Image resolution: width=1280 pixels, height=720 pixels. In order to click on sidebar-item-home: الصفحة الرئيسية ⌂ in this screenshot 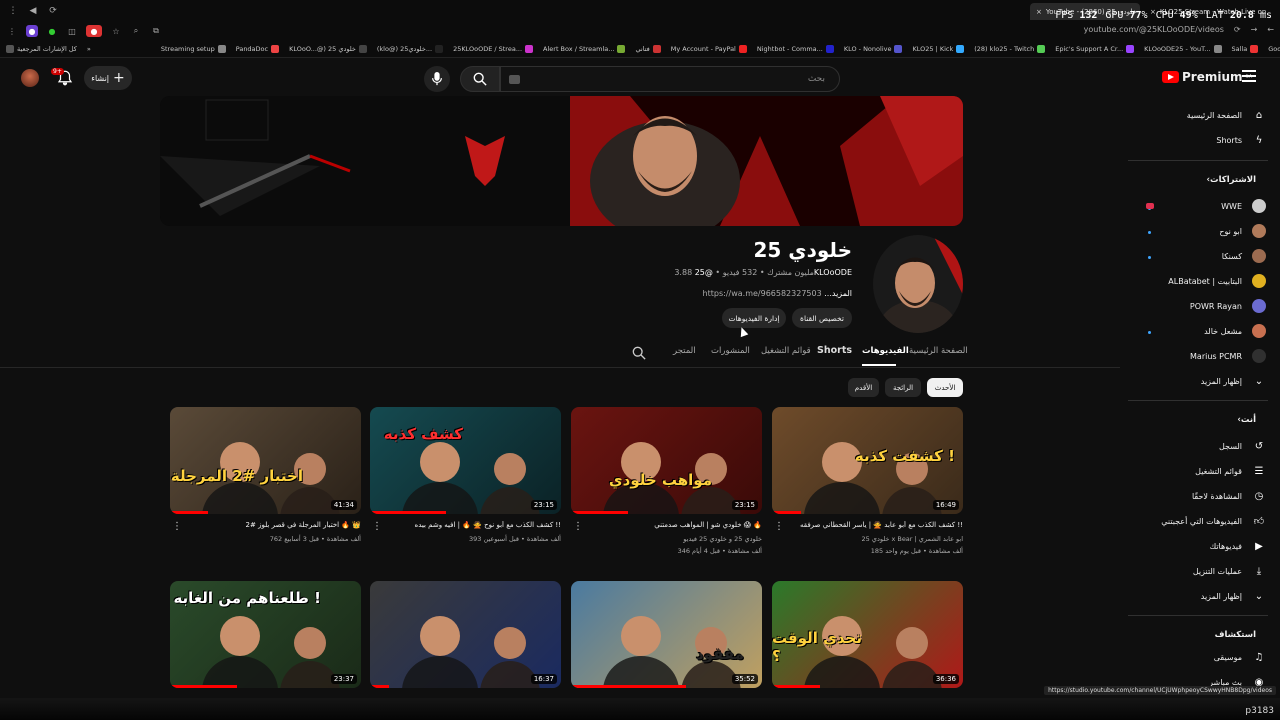, I will do `click(1226, 115)`.